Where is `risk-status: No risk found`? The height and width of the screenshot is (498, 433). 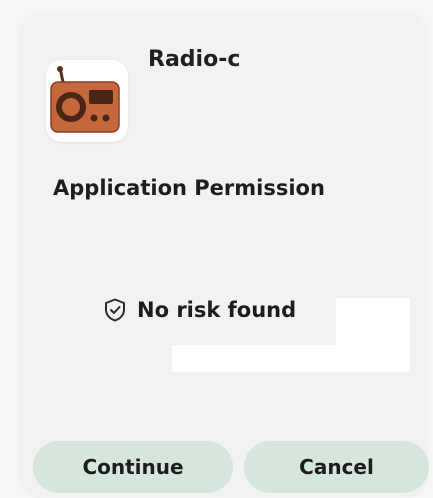 risk-status: No risk found is located at coordinates (200, 310).